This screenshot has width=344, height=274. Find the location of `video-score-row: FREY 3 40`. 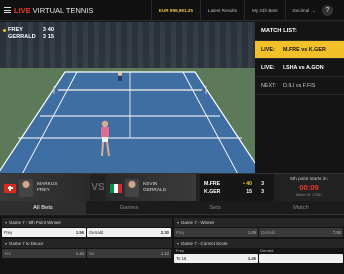

video-score-row: FREY 3 40 is located at coordinates (28, 30).